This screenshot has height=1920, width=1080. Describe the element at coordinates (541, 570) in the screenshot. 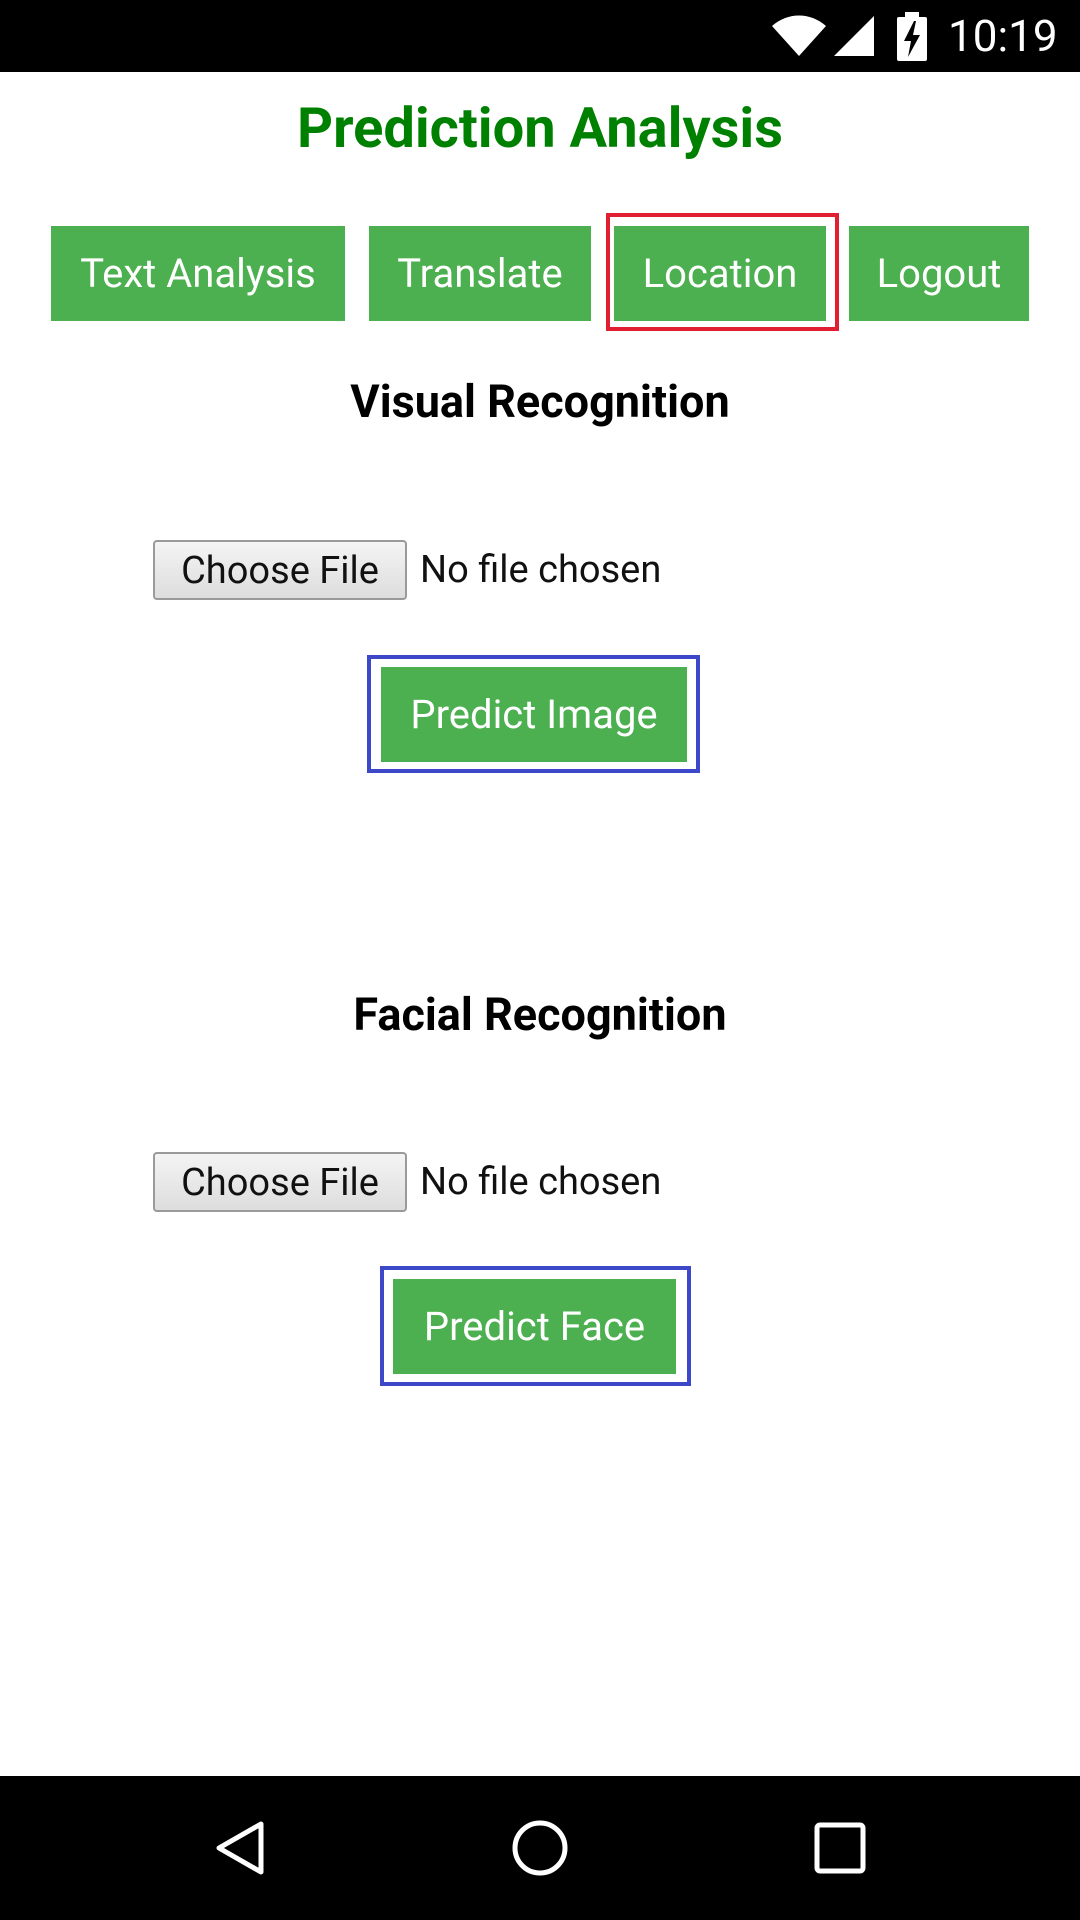

I see `visual-file-status: No file chosen` at that location.